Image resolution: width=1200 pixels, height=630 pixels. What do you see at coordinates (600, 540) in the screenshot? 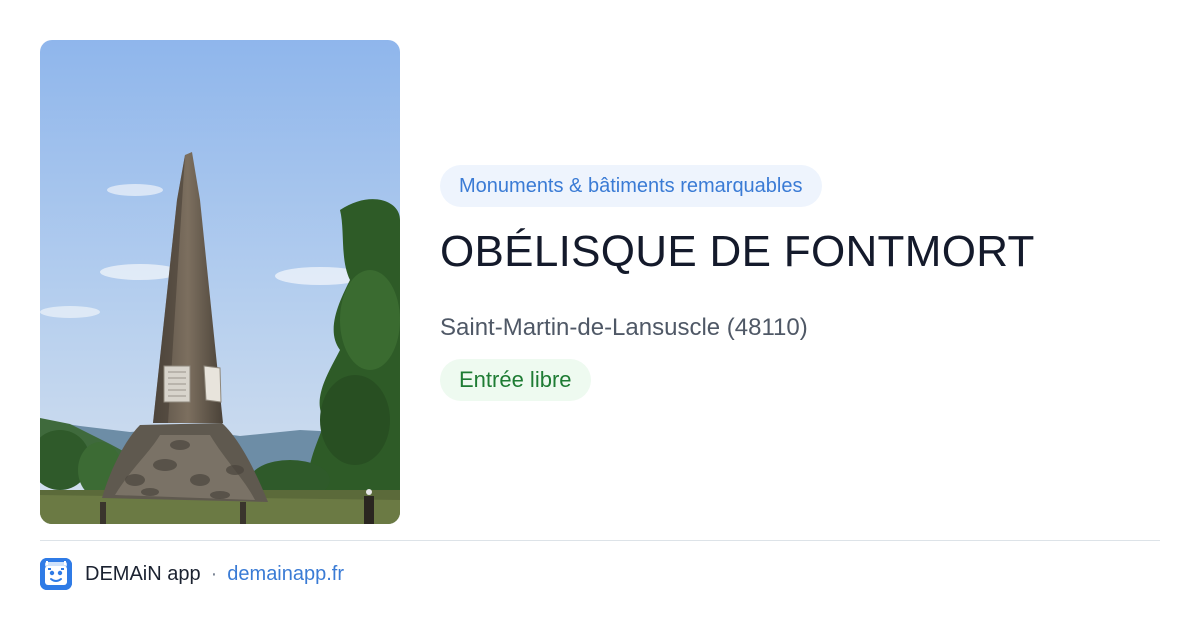
I see `footer-divider` at bounding box center [600, 540].